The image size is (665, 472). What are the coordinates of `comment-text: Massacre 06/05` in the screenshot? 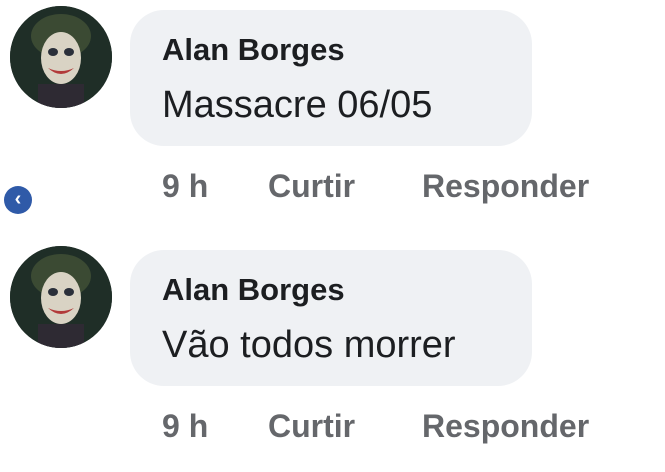 It's located at (297, 105).